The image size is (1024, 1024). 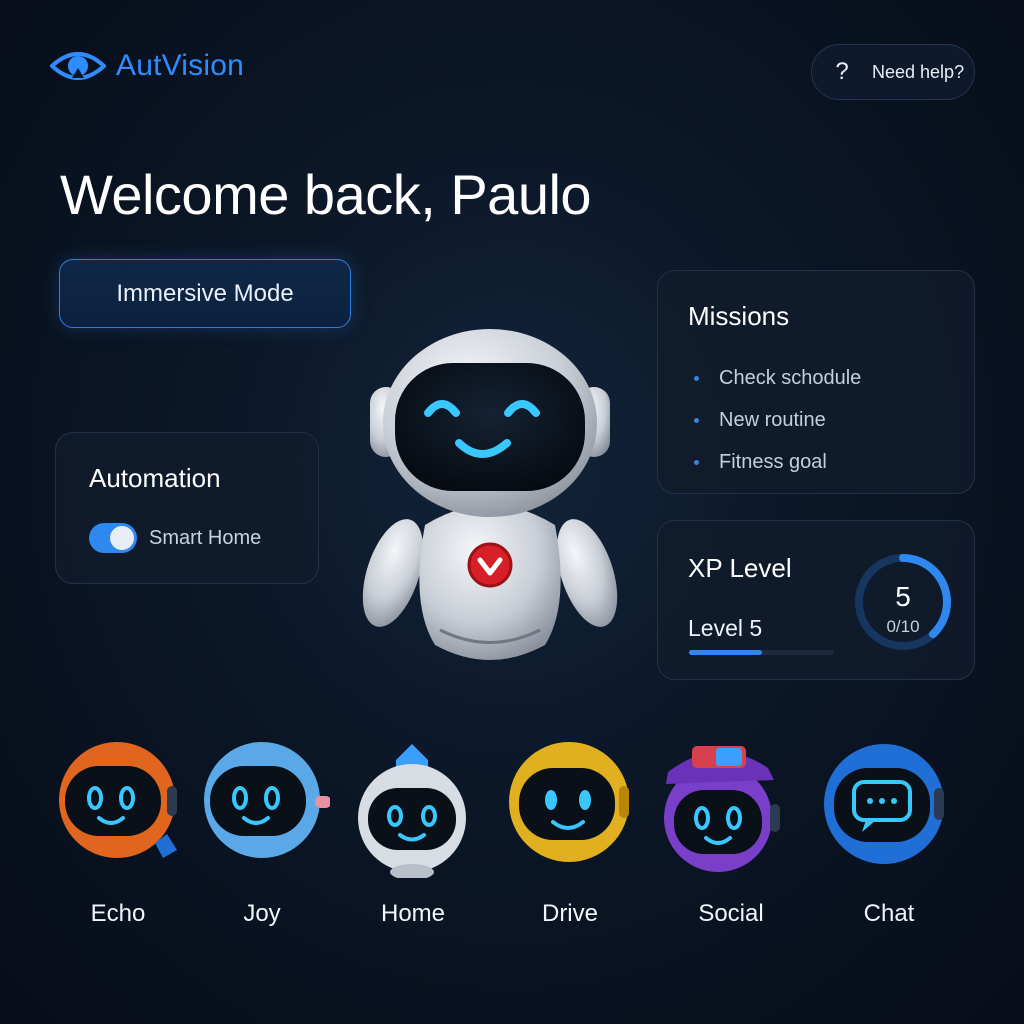 What do you see at coordinates (122, 538) in the screenshot?
I see `toggle-knob` at bounding box center [122, 538].